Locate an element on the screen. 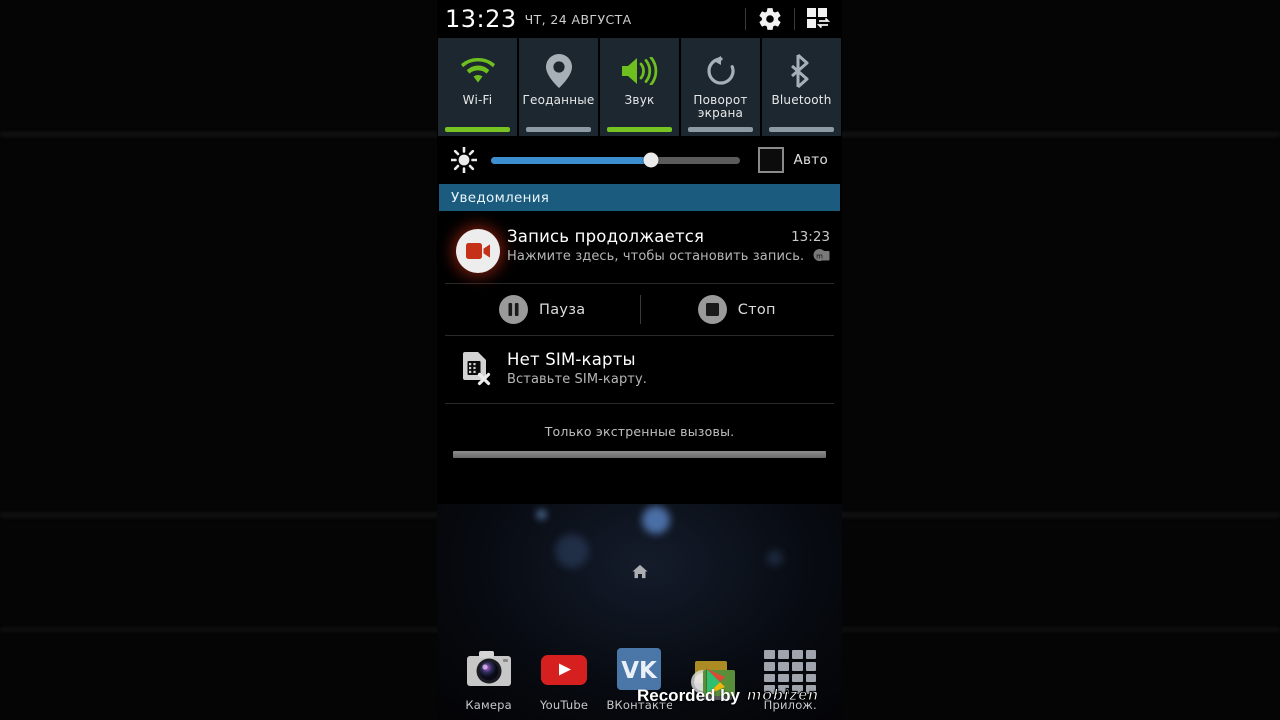 This screenshot has height=720, width=1280. action-pause: Пауза is located at coordinates (542, 309).